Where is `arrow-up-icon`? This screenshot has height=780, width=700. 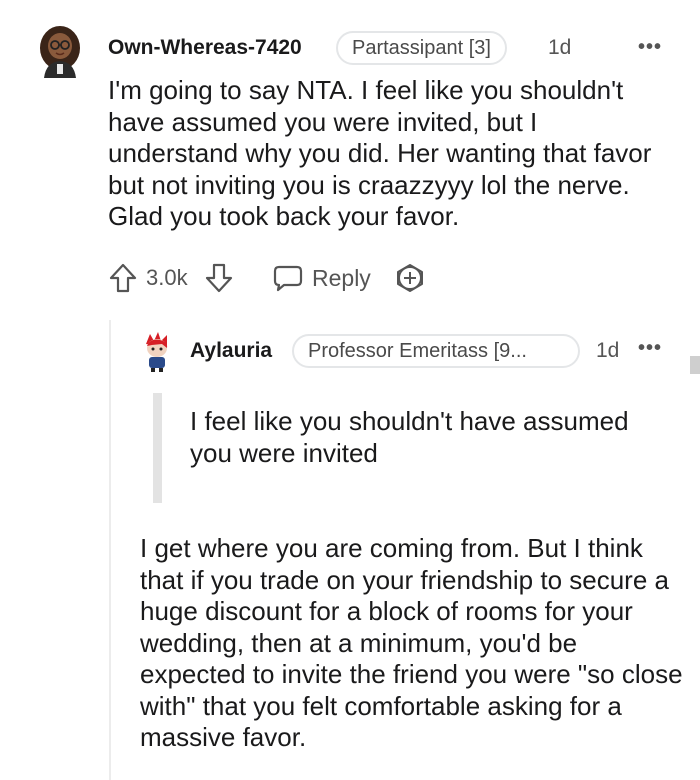 arrow-up-icon is located at coordinates (123, 278).